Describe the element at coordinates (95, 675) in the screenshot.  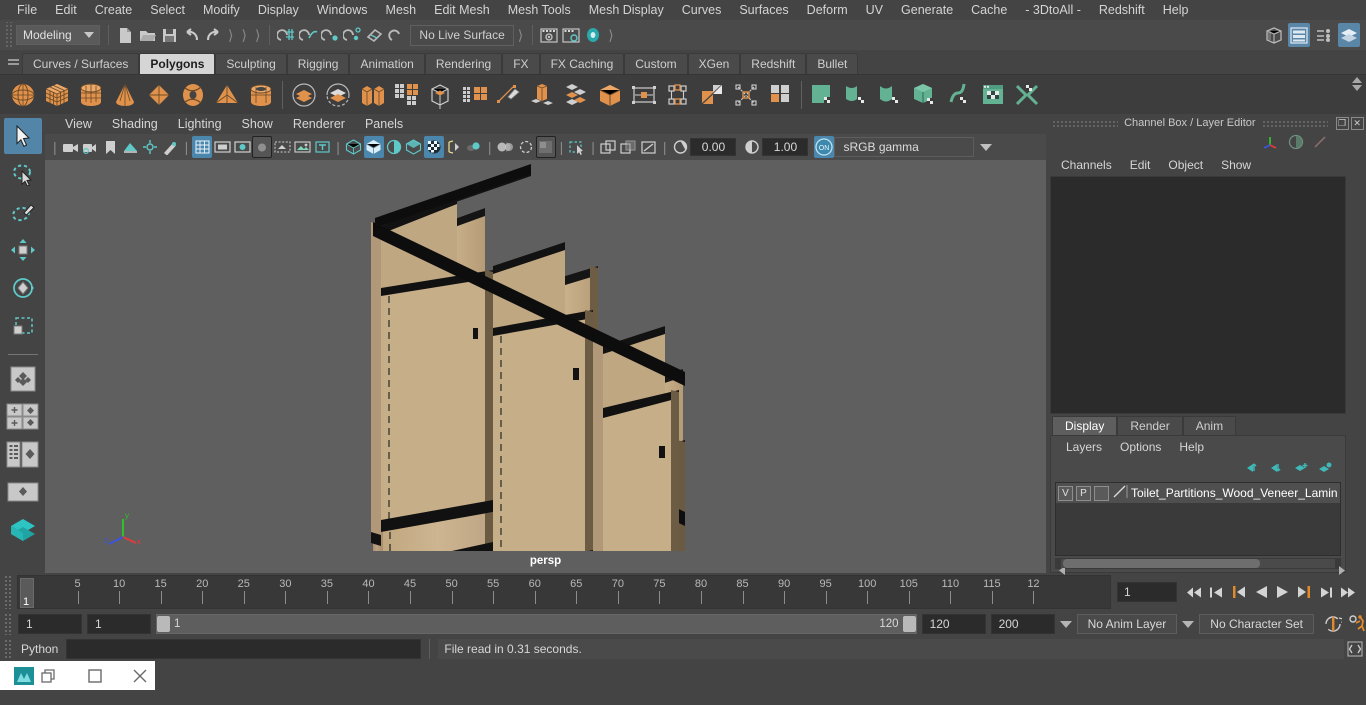
I see `maximize-icon` at that location.